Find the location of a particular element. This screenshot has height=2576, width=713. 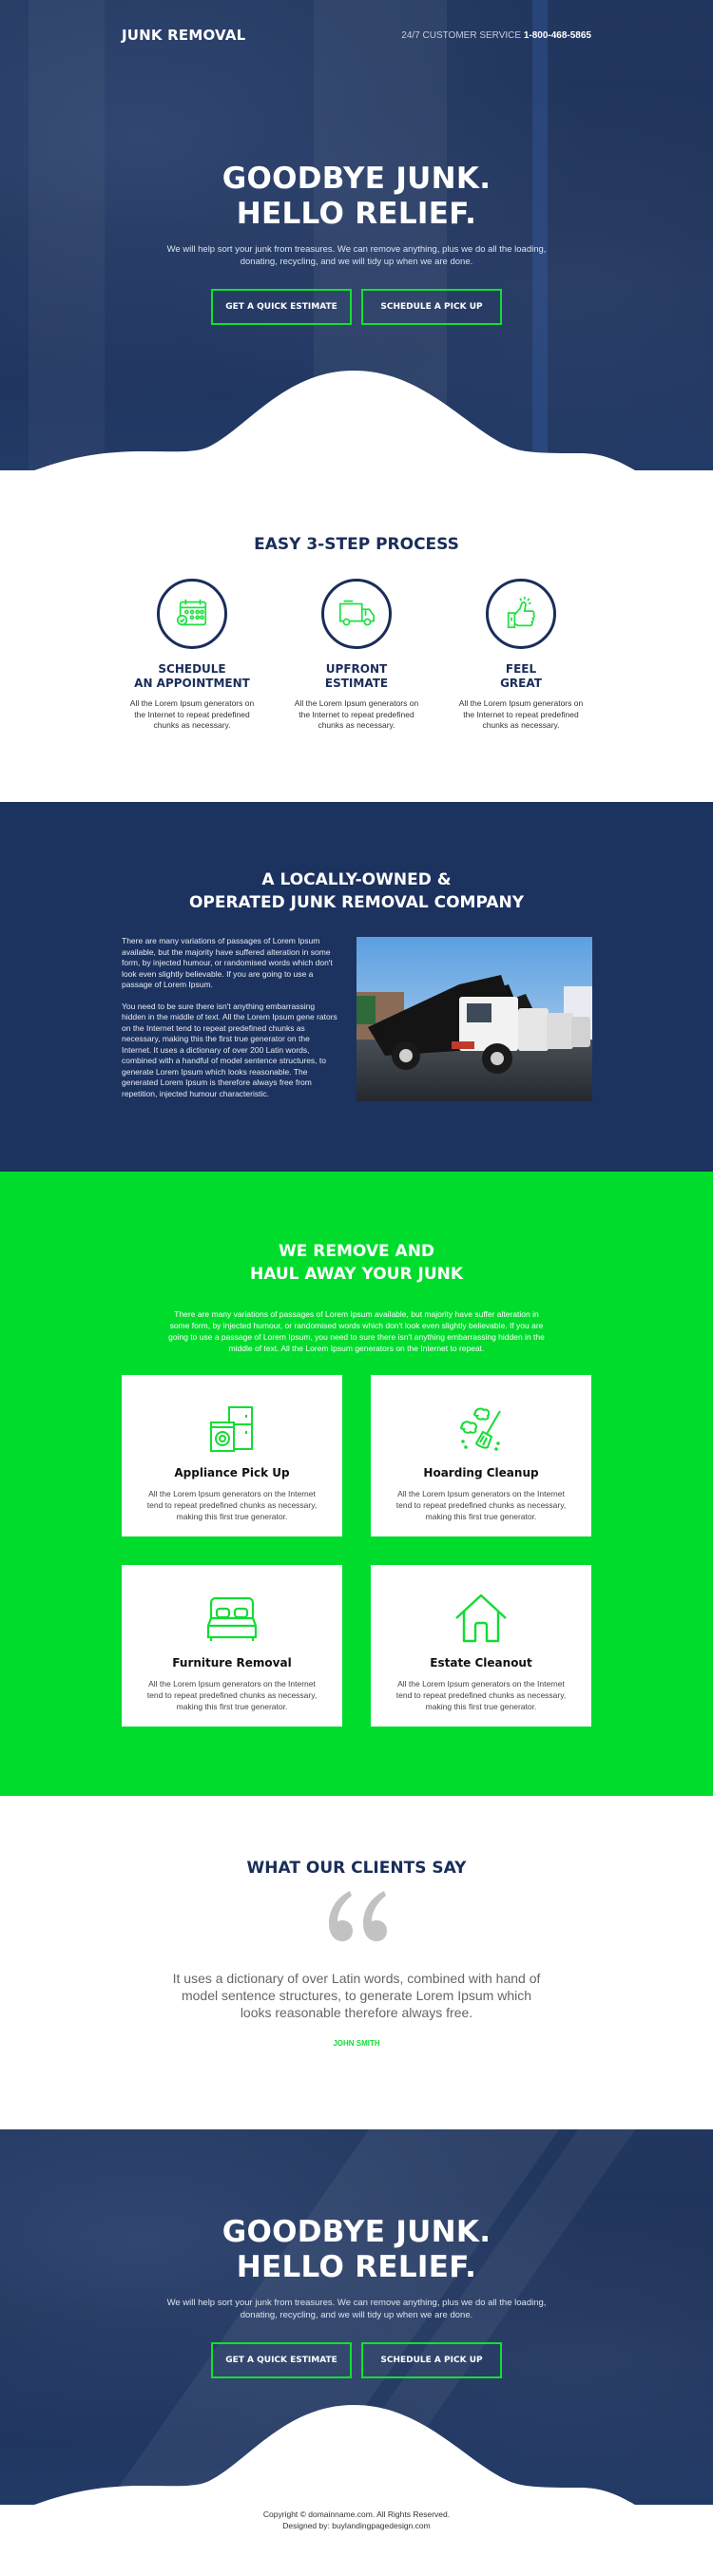

appliance-icon is located at coordinates (231, 1429).